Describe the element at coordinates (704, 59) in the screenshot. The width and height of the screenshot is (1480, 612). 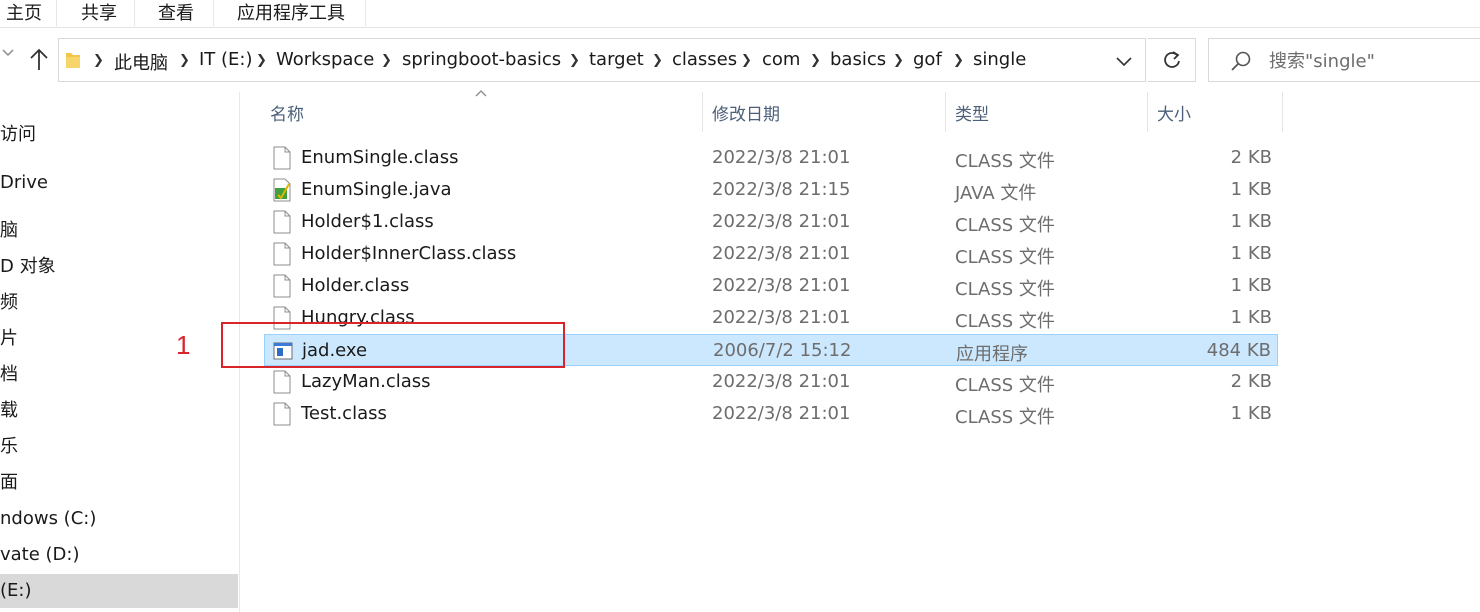
I see `breadcrumb-classes: classes` at that location.